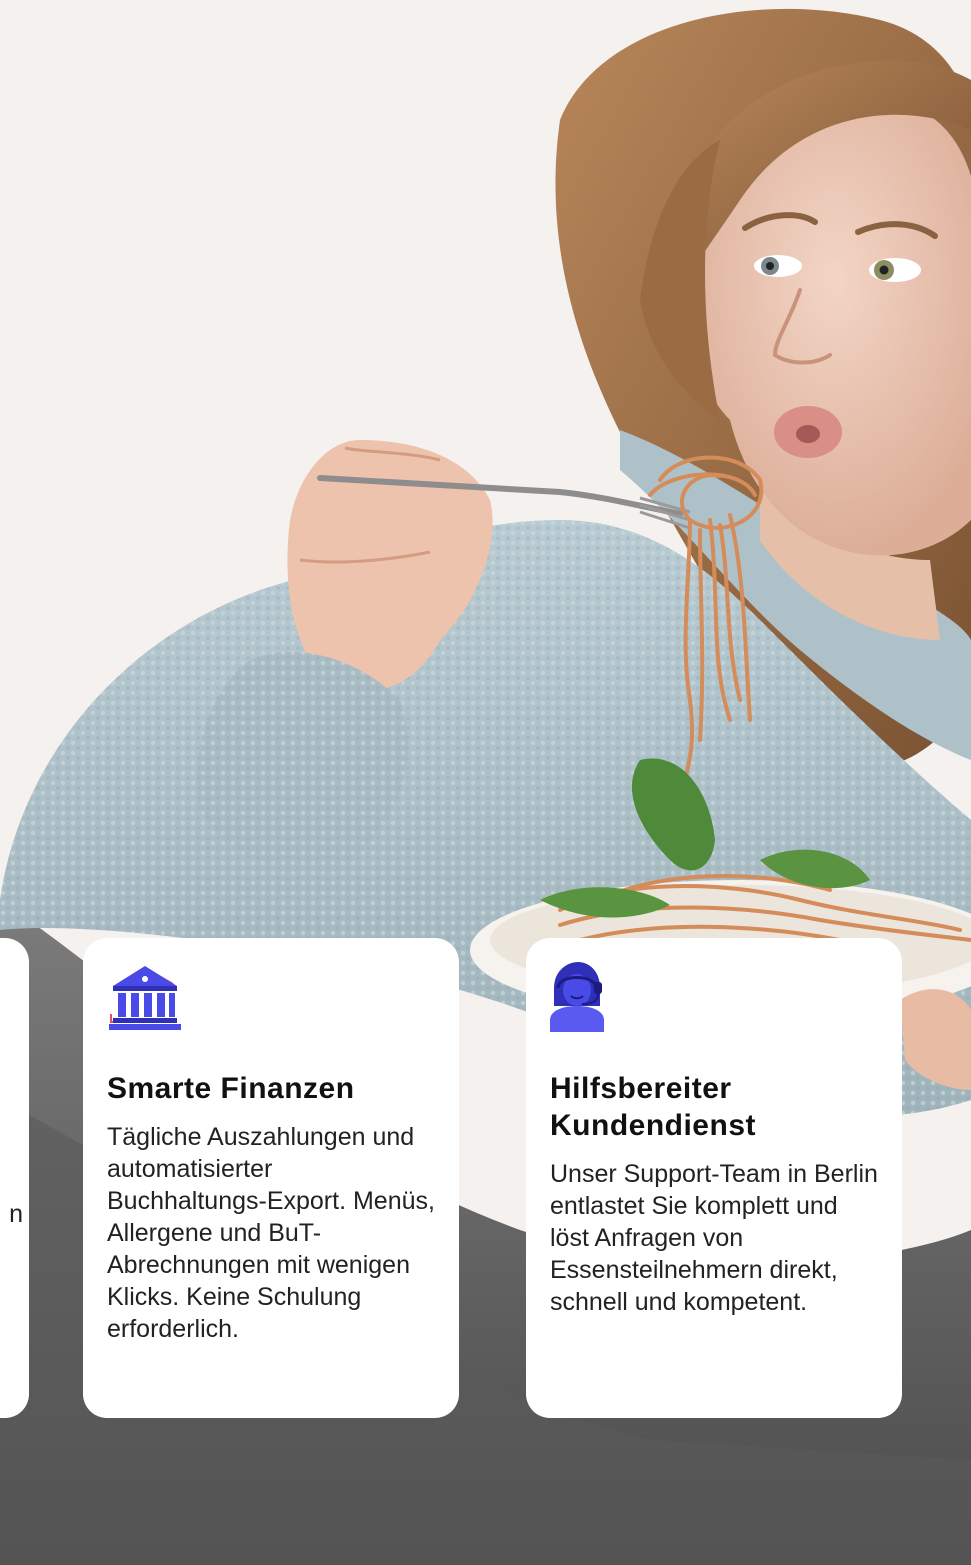 This screenshot has height=1565, width=971. What do you see at coordinates (714, 997) in the screenshot?
I see `support-agent-headset-icon` at bounding box center [714, 997].